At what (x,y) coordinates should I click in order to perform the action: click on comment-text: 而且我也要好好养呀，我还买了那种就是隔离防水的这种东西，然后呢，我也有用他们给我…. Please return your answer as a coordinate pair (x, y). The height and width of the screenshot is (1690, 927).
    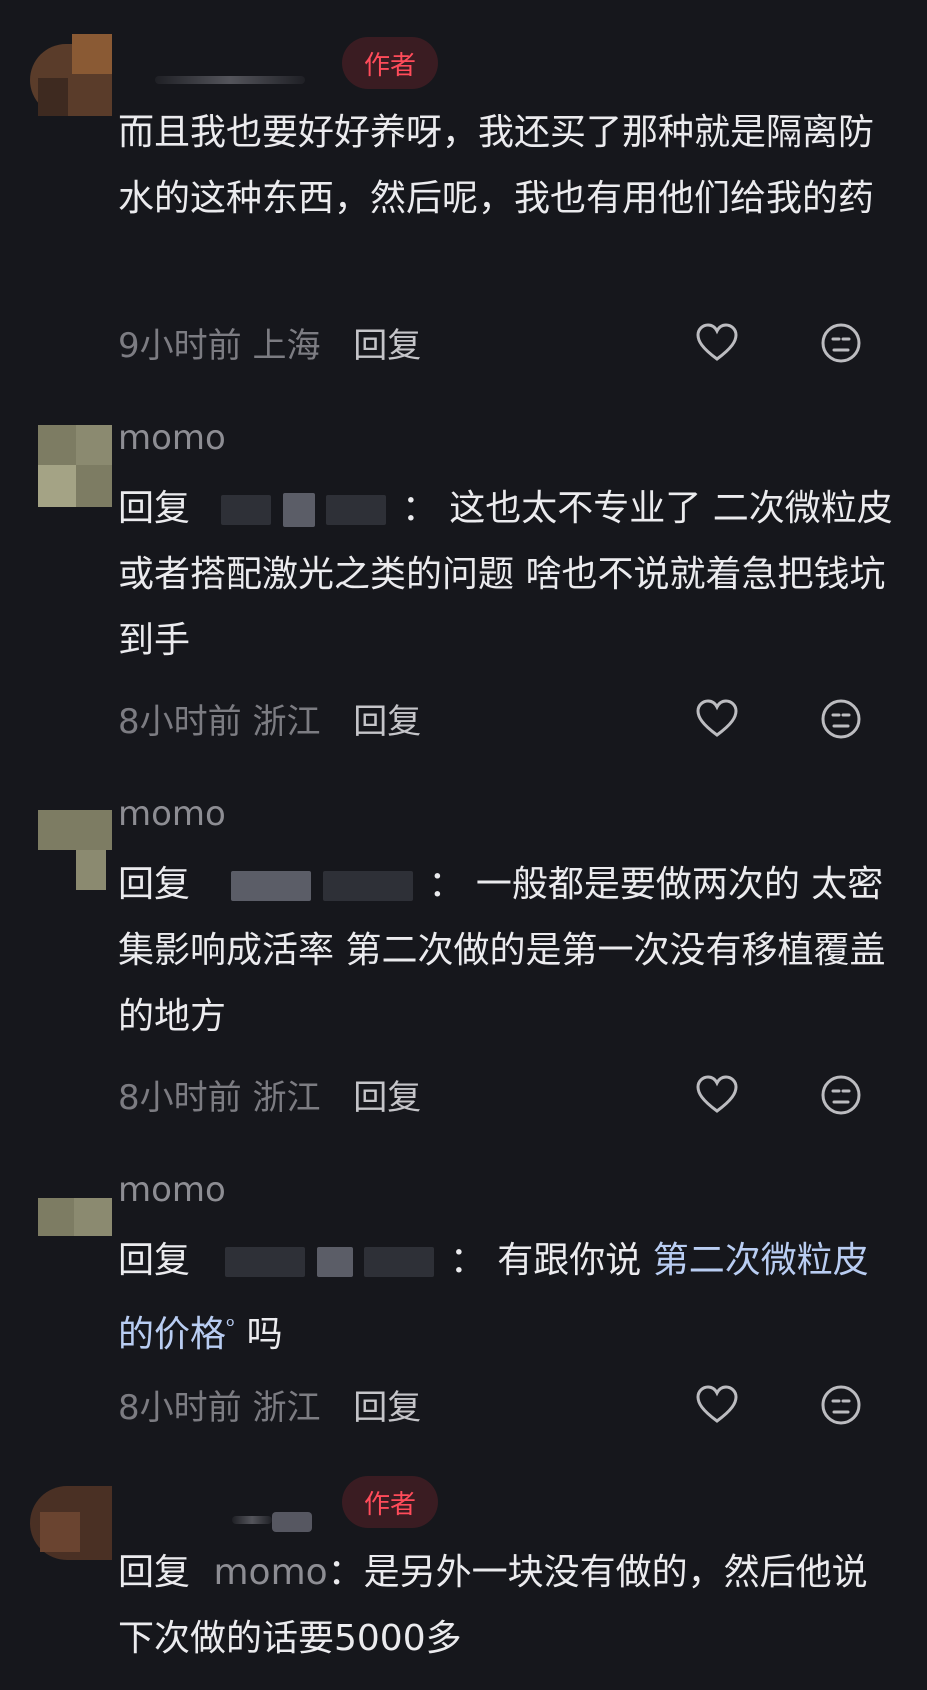
    Looking at the image, I should click on (508, 166).